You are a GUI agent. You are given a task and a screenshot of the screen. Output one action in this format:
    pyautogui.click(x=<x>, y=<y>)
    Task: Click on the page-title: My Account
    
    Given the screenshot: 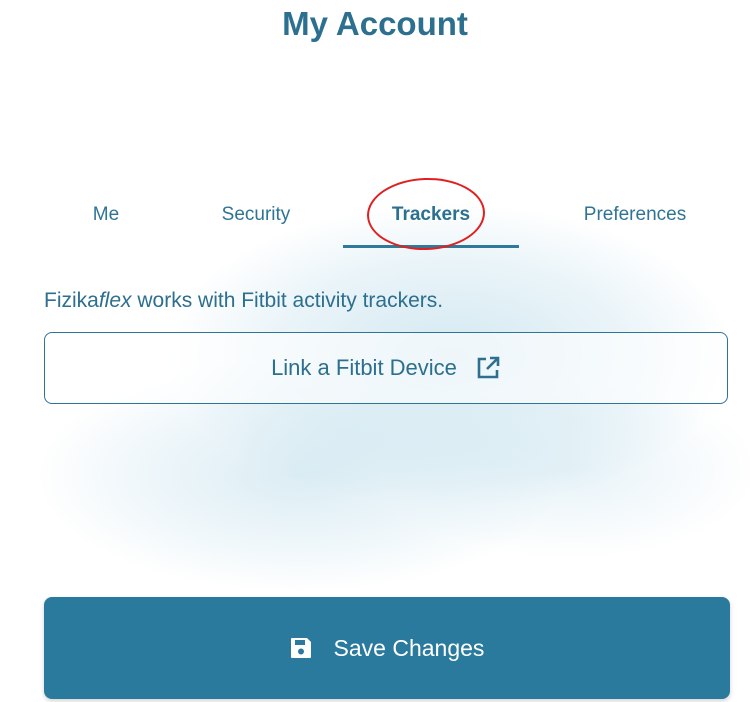 What is the action you would take?
    pyautogui.click(x=375, y=23)
    